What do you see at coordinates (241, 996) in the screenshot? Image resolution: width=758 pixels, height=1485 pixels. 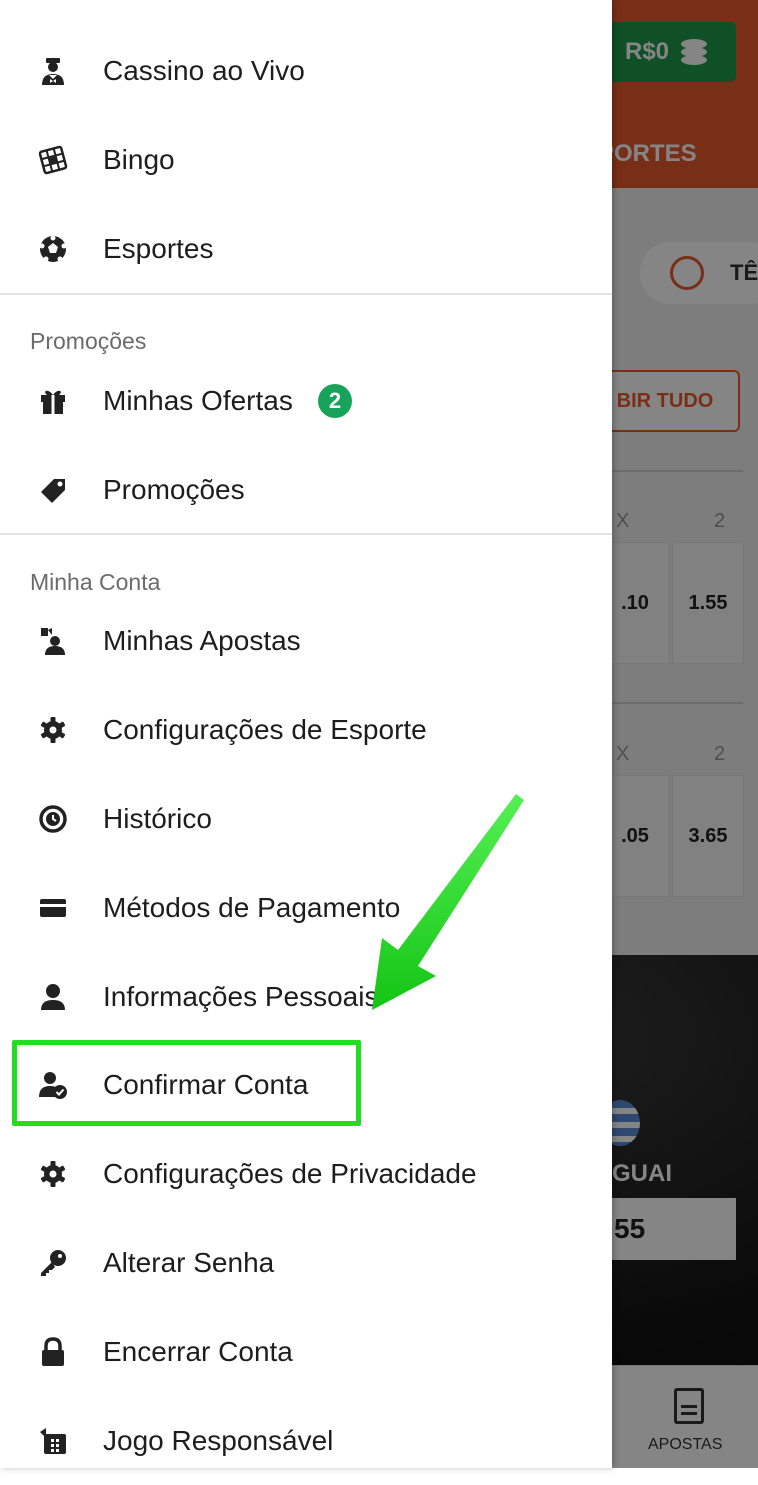 I see `menu-item-label: Informações Pessoais` at bounding box center [241, 996].